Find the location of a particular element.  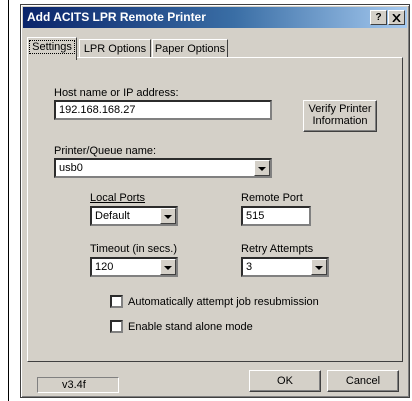

host-label: Host name or IP address: is located at coordinates (116, 93).